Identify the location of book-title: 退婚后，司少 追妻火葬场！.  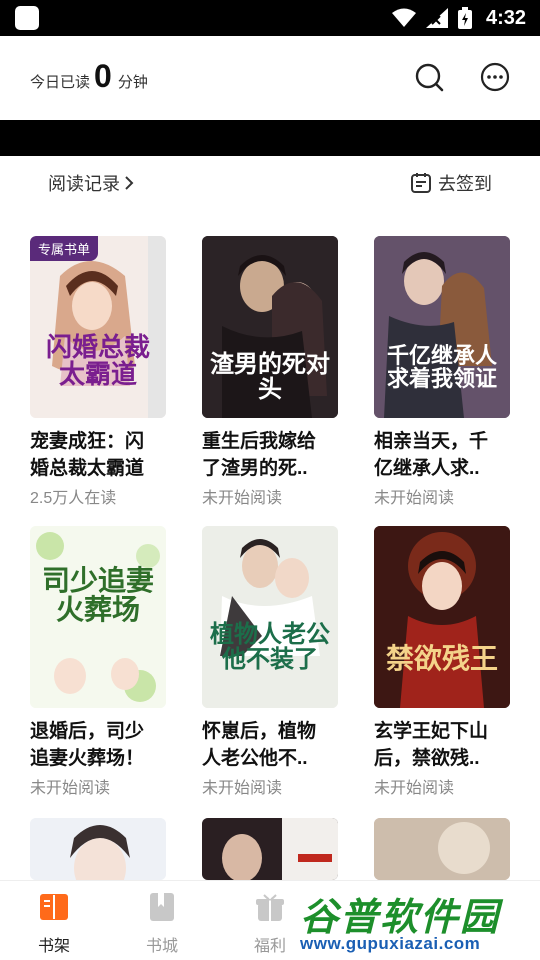
(110, 745).